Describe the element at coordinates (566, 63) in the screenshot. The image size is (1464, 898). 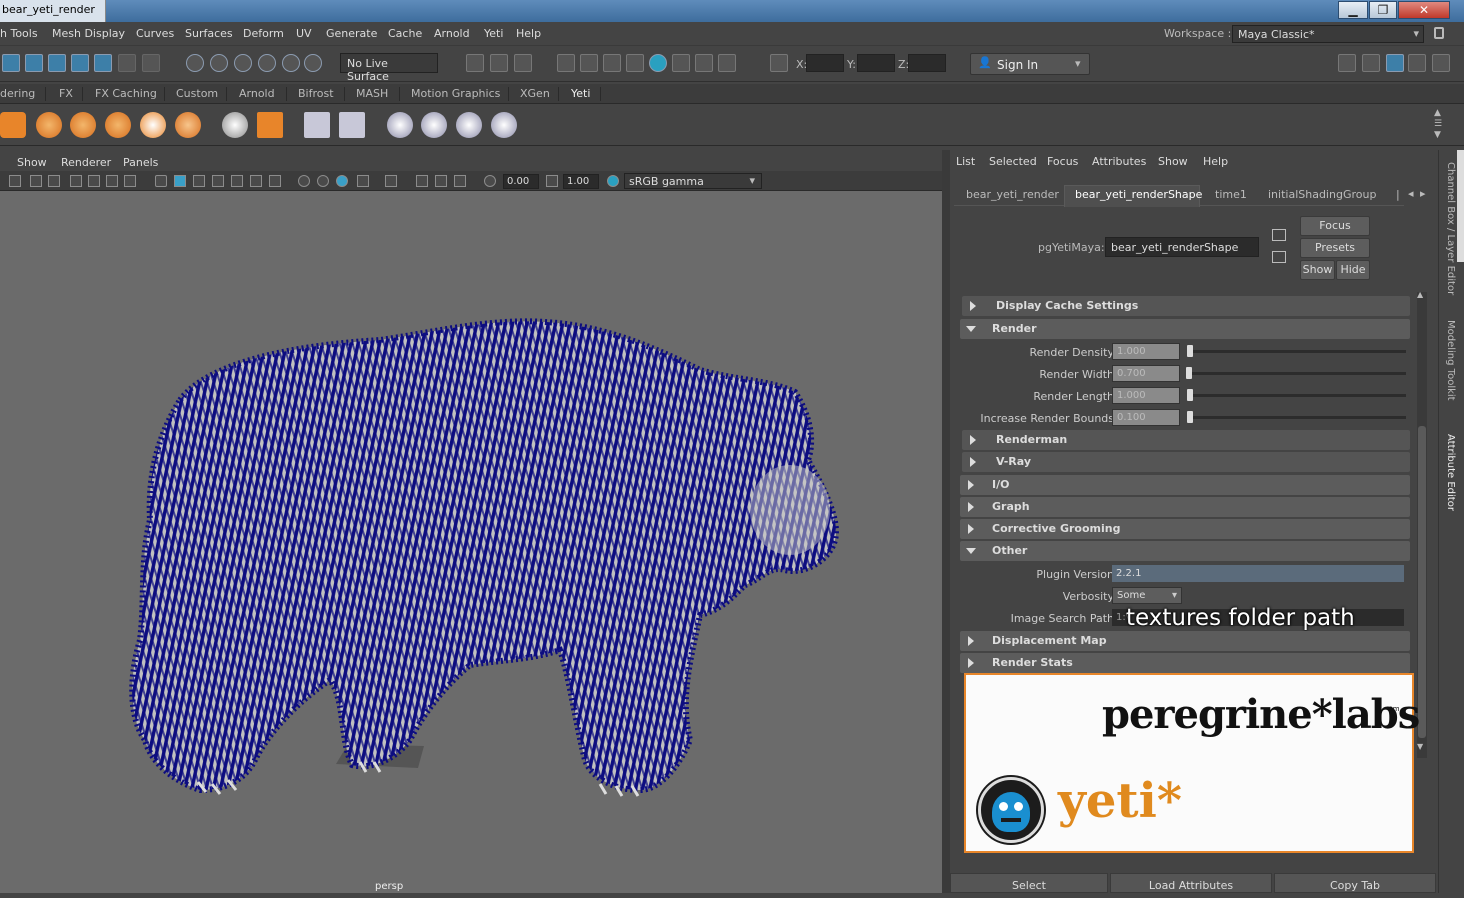
I see `render-view-icon` at that location.